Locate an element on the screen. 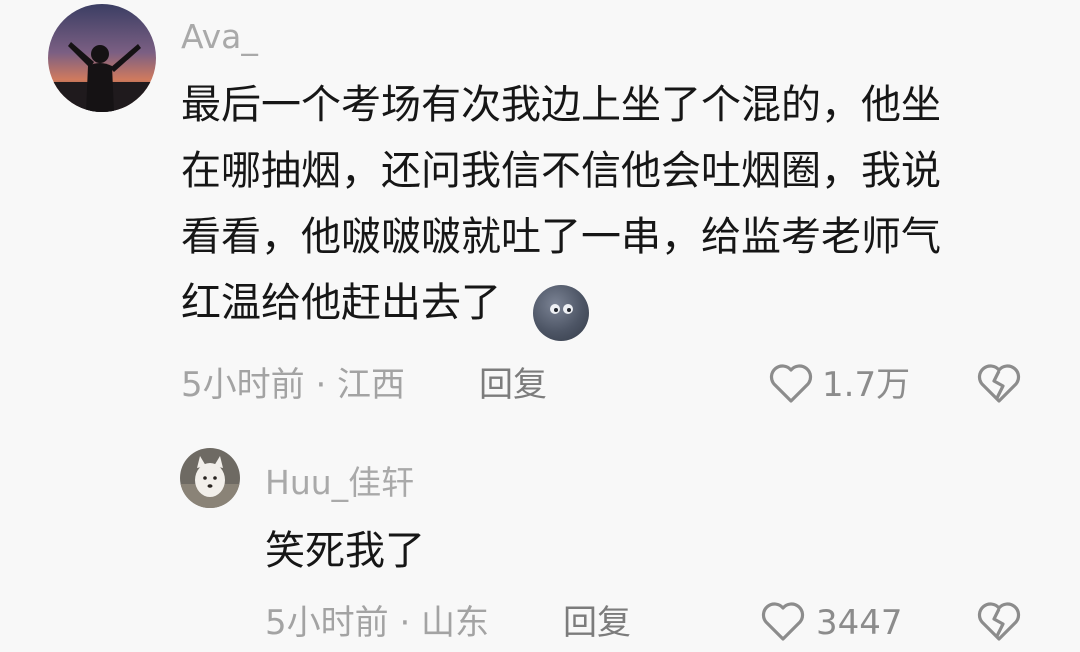 Image resolution: width=1080 pixels, height=652 pixels. like-count: 1.7万 is located at coordinates (866, 385).